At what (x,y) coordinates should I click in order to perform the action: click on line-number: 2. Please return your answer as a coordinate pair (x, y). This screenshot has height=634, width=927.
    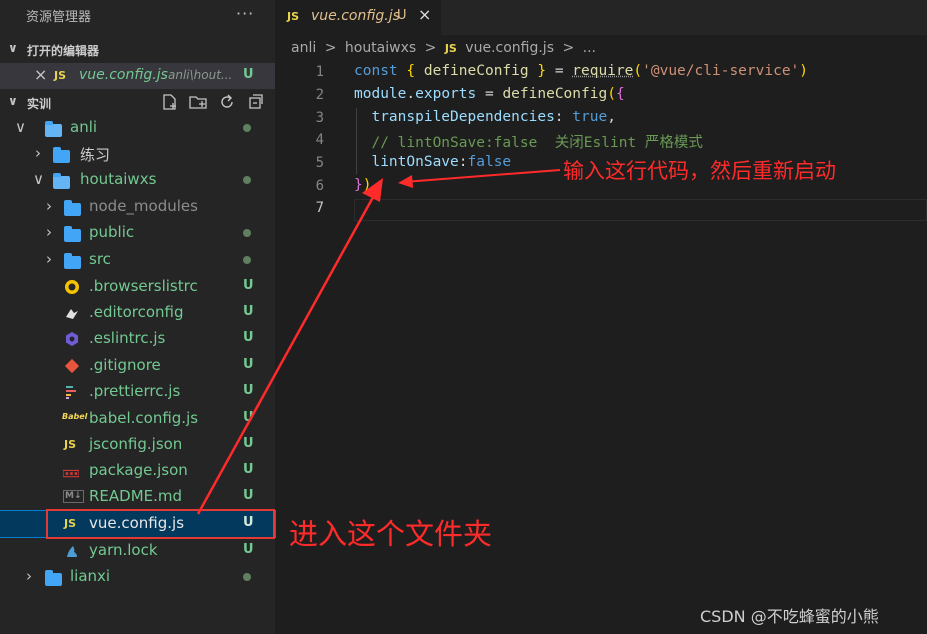
    Looking at the image, I should click on (319, 95).